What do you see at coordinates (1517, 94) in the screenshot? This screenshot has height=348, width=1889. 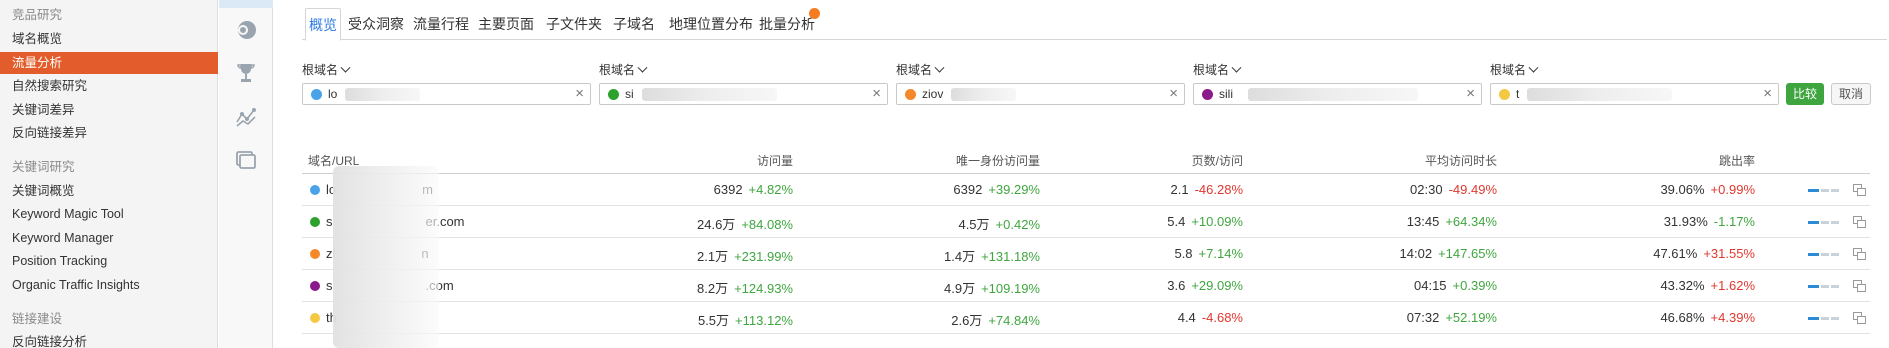 I see `domain-input-value: t` at bounding box center [1517, 94].